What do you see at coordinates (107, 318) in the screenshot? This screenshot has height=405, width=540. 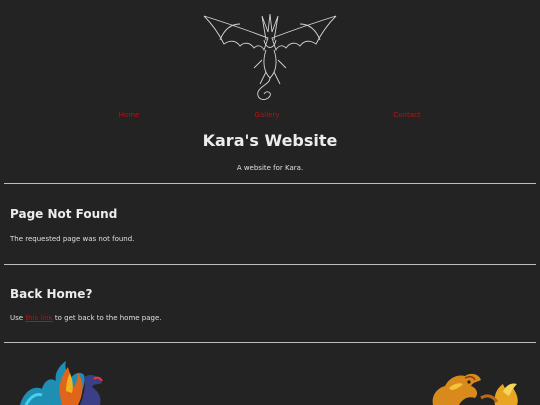 I see `text-after-link: to get back to the home page.` at bounding box center [107, 318].